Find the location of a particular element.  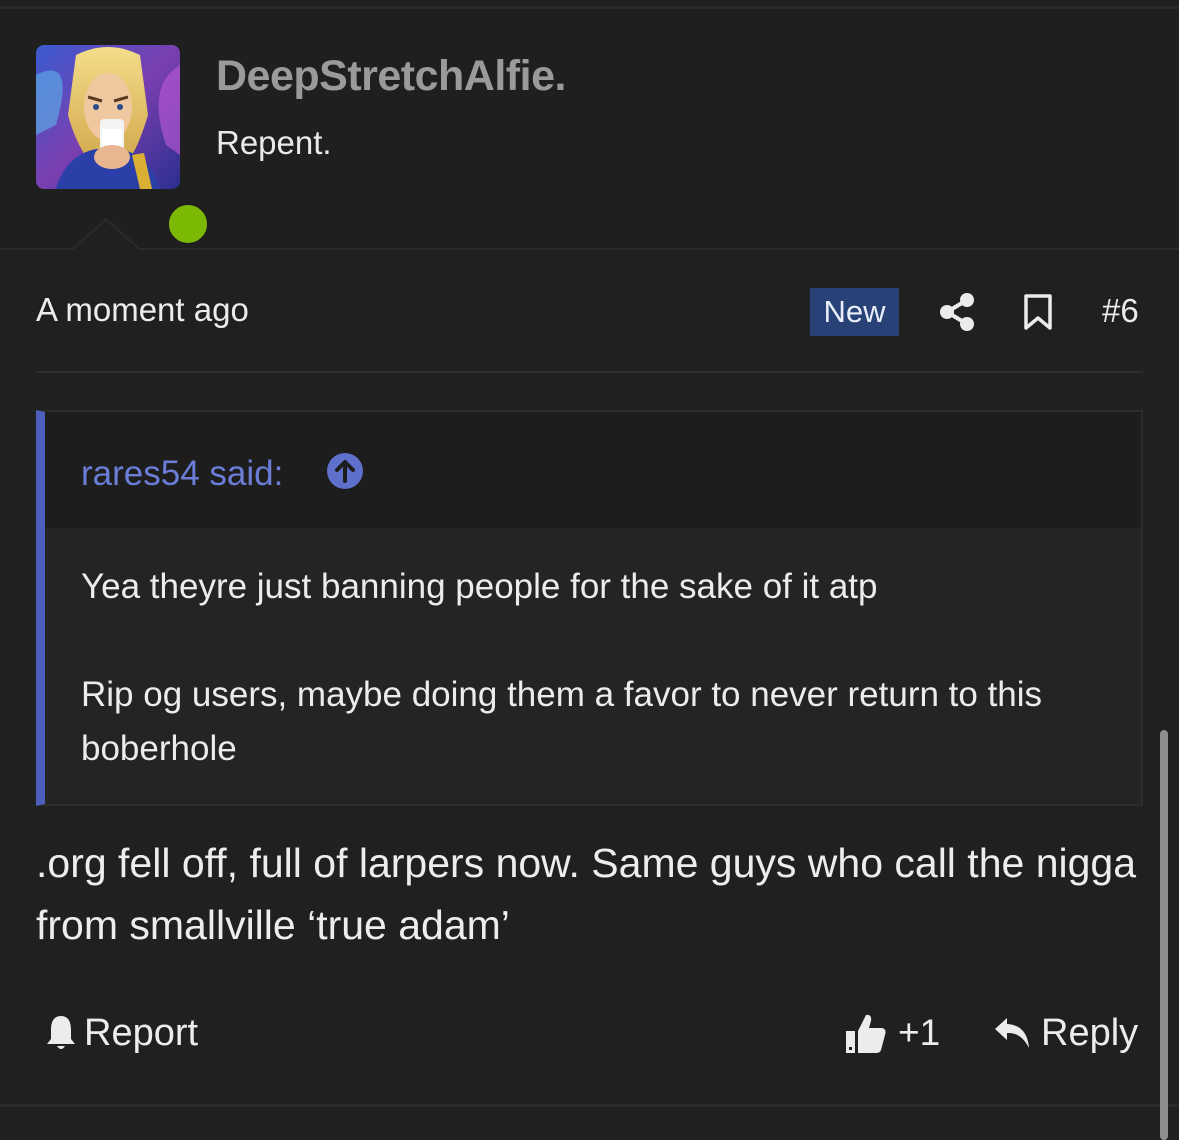

username: DeepStretchAlfie. is located at coordinates (391, 76).